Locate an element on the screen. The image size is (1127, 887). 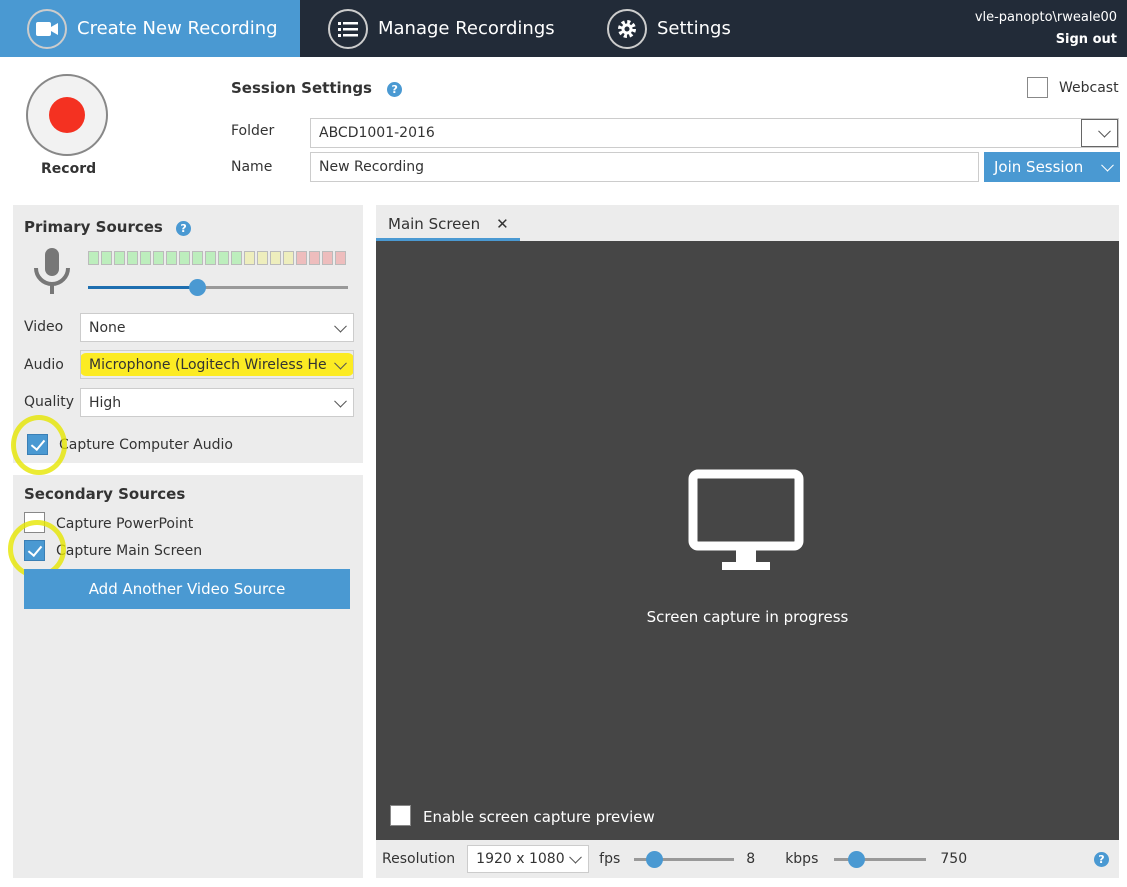
slider-fill is located at coordinates (143, 287).